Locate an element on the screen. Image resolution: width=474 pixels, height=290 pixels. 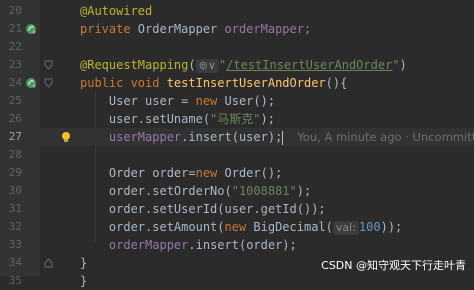
code-line-21: 21 private OrderMapper orderMapper; is located at coordinates (237, 29).